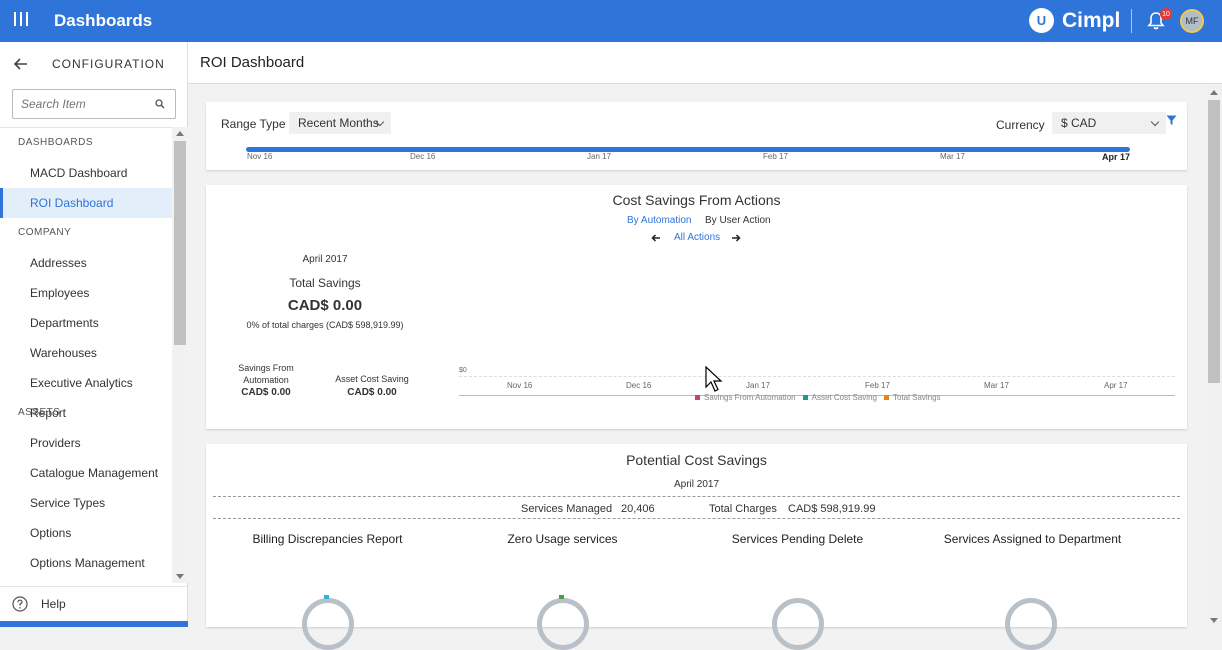 The height and width of the screenshot is (650, 1222). Describe the element at coordinates (266, 374) in the screenshot. I see `automation-savings-label: Savings From Automation` at that location.